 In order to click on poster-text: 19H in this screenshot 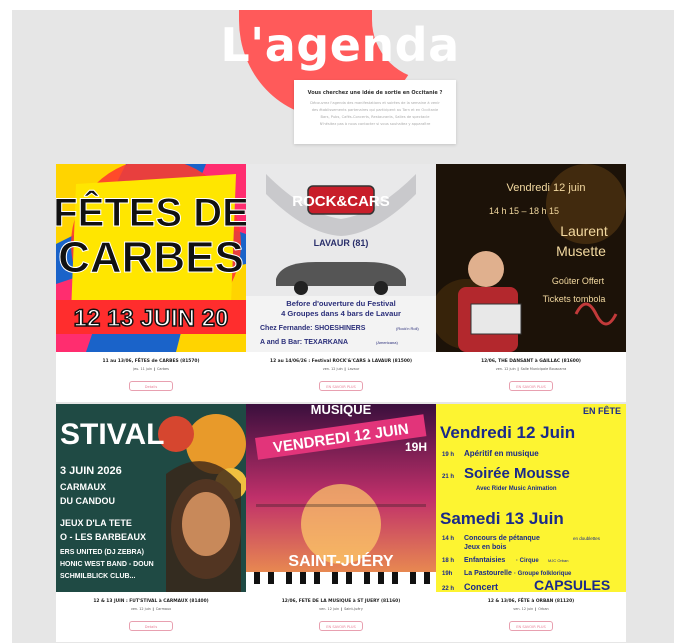, I will do `click(416, 447)`.